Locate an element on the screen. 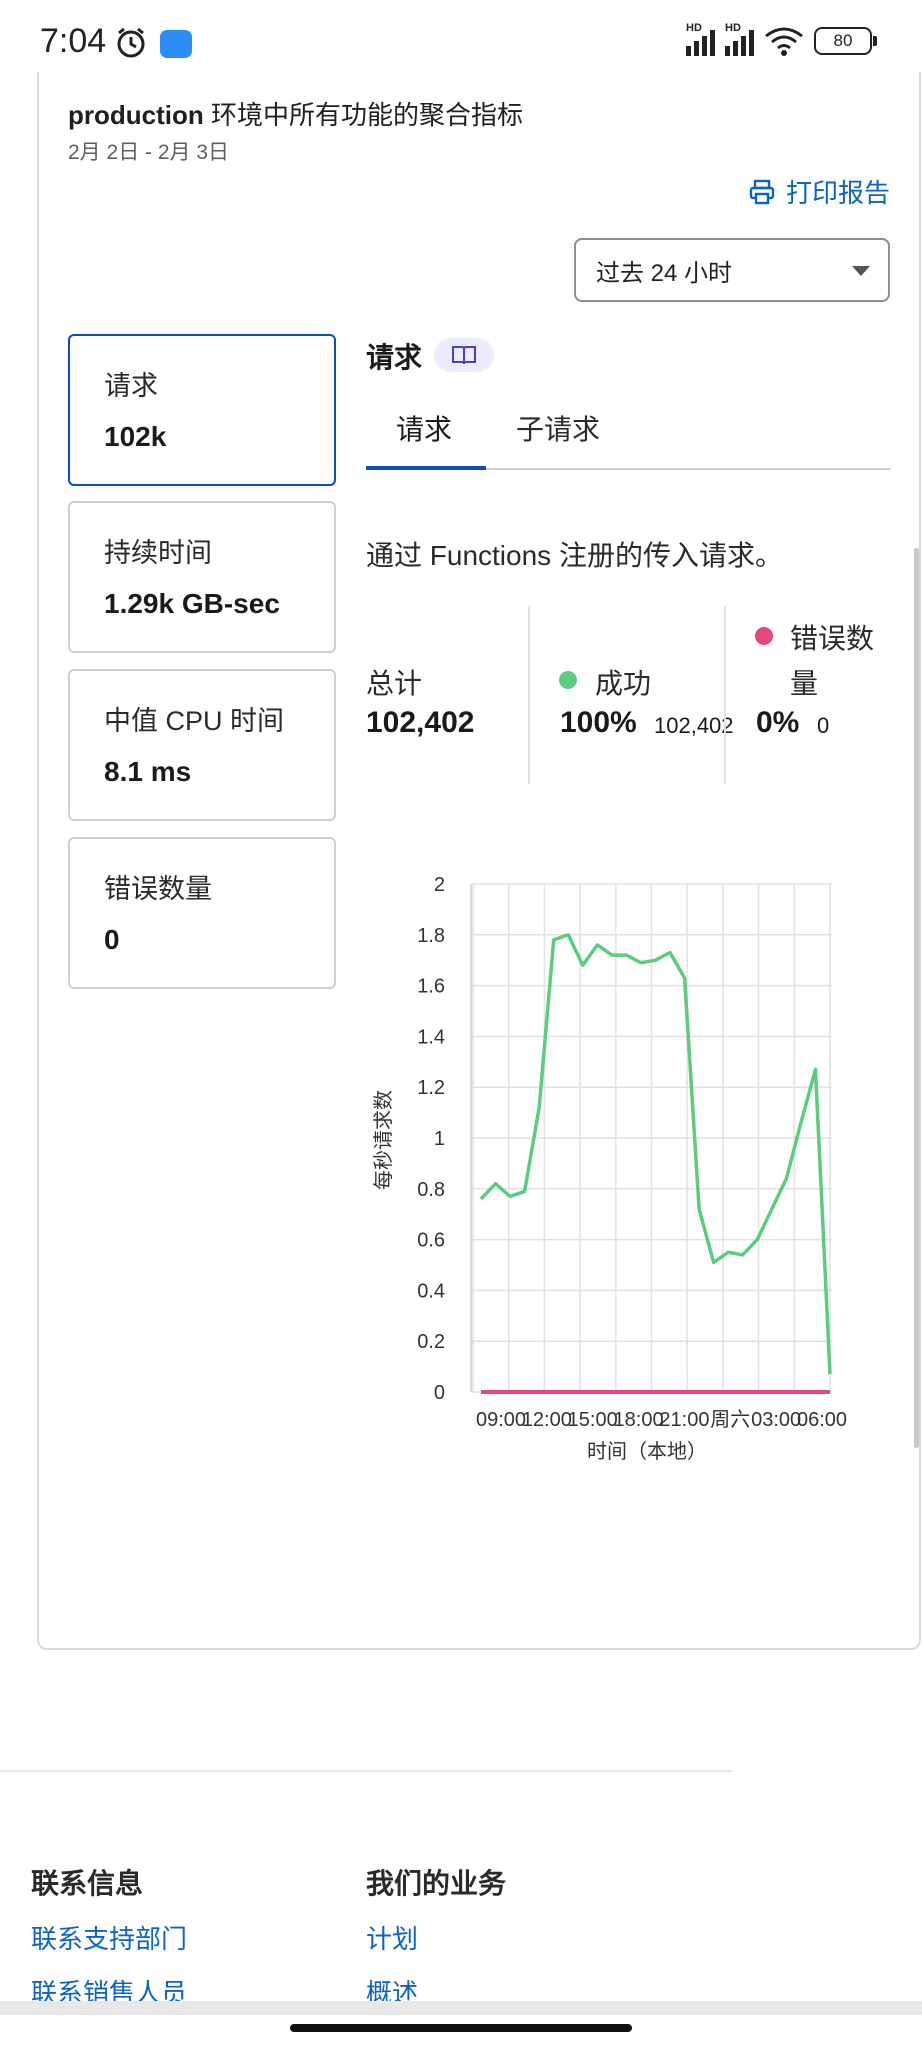  success-label: 成功 is located at coordinates (623, 683).